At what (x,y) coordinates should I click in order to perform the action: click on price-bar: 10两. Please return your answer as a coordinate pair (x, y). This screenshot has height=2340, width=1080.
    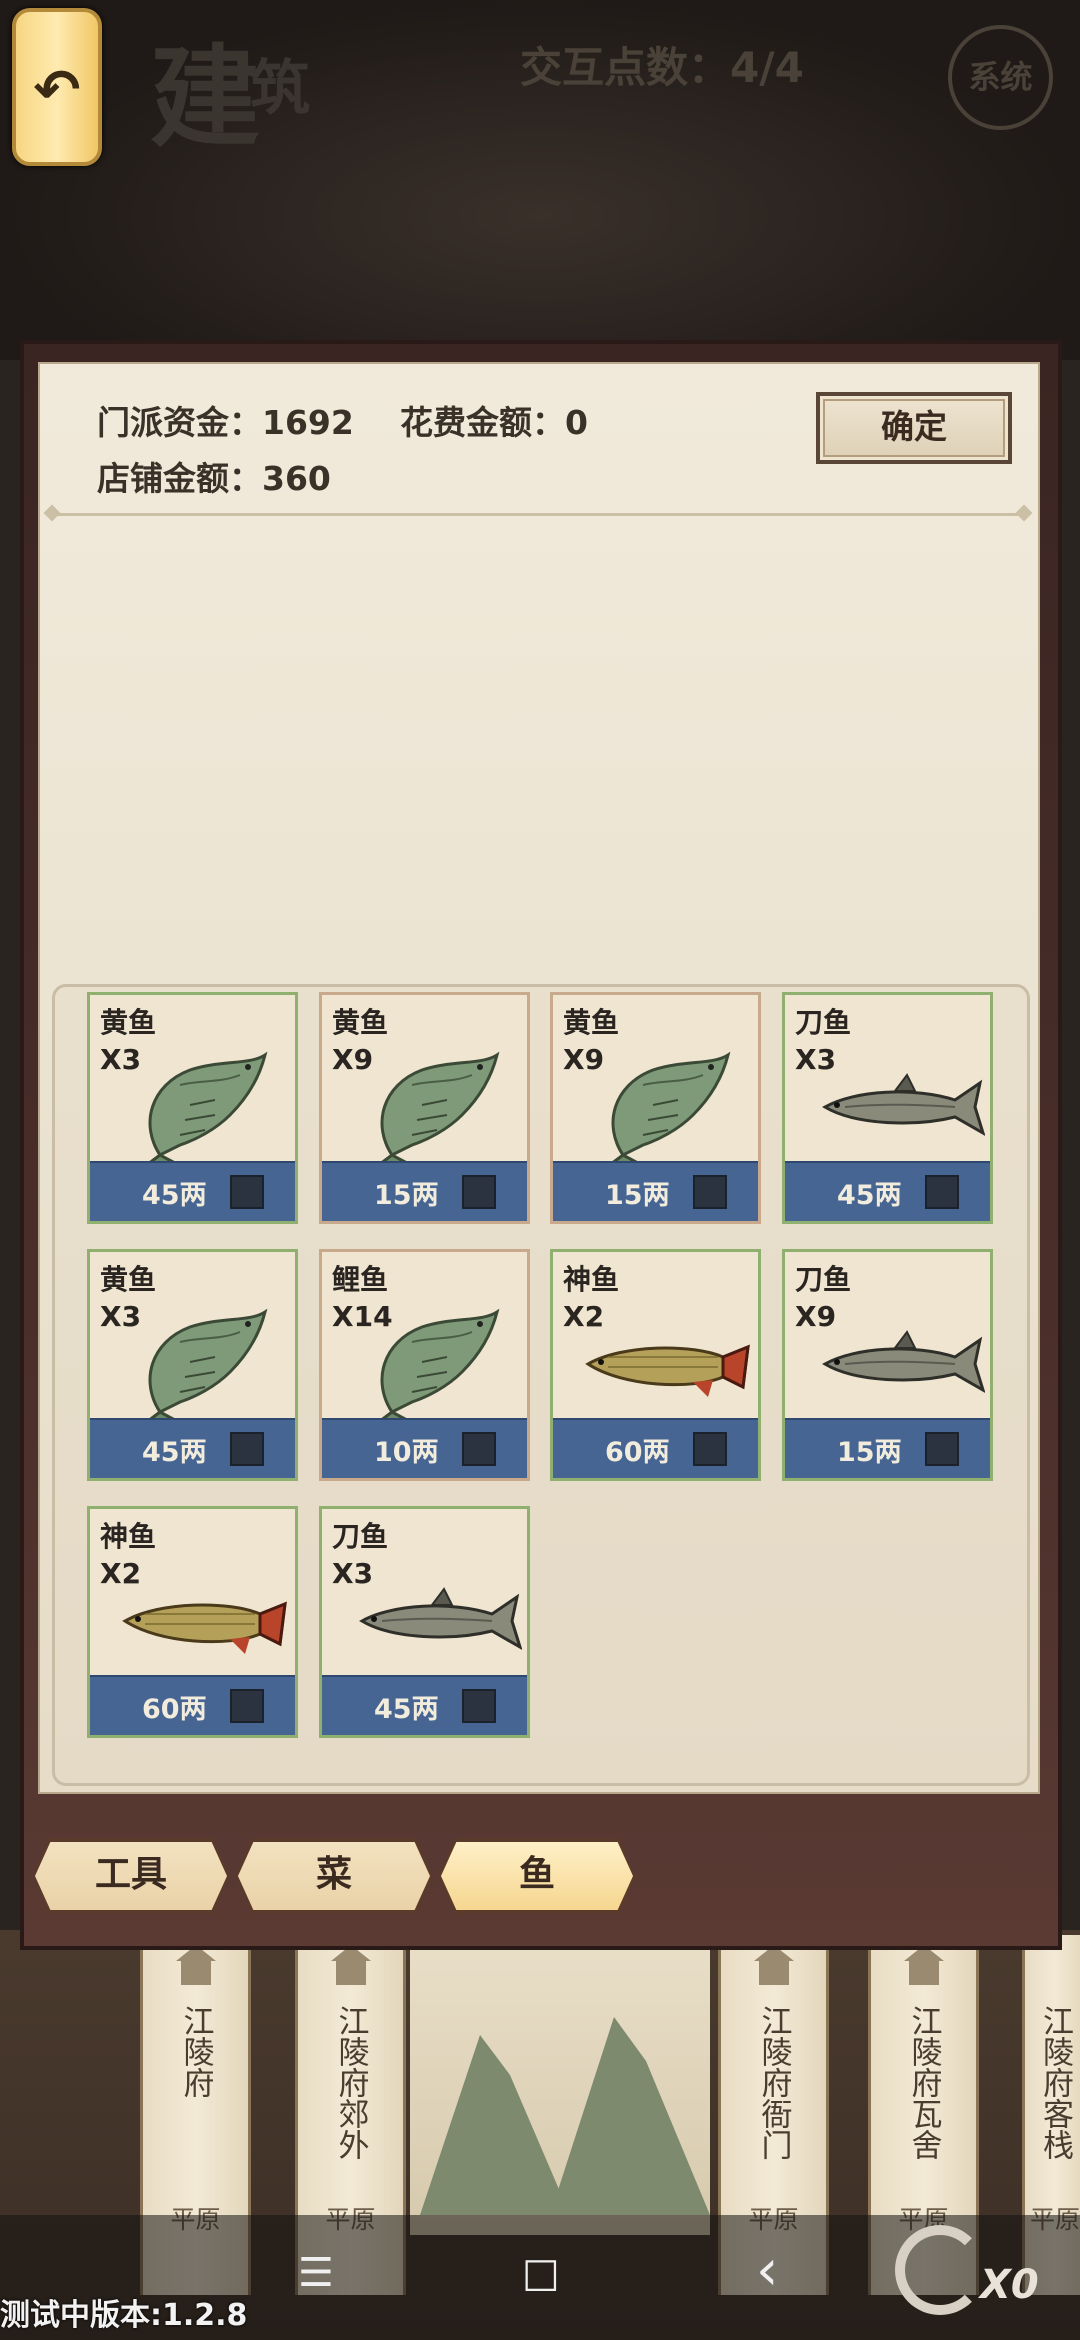
    Looking at the image, I should click on (424, 1448).